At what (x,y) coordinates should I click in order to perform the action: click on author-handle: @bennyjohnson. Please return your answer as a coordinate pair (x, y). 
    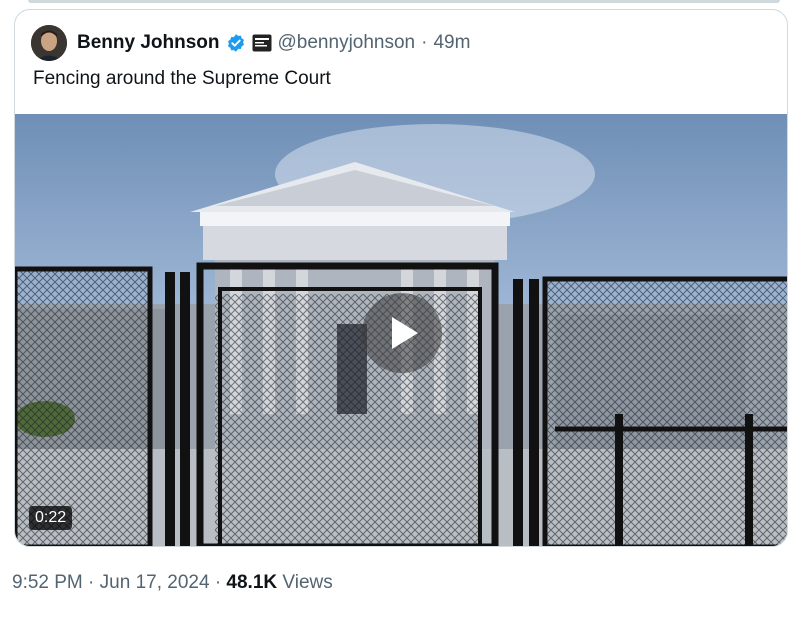
    Looking at the image, I should click on (347, 43).